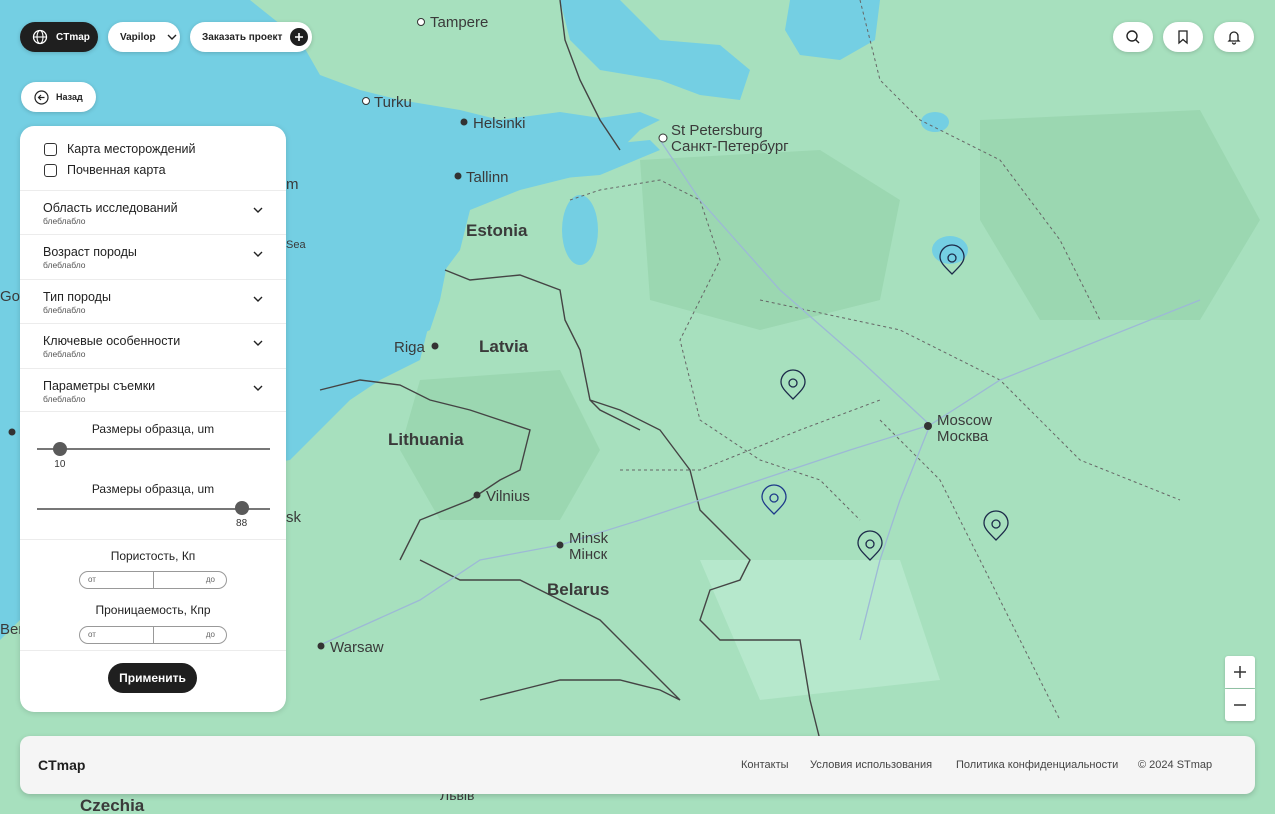 Image resolution: width=1275 pixels, height=814 pixels. I want to click on search-button, so click(1133, 37).